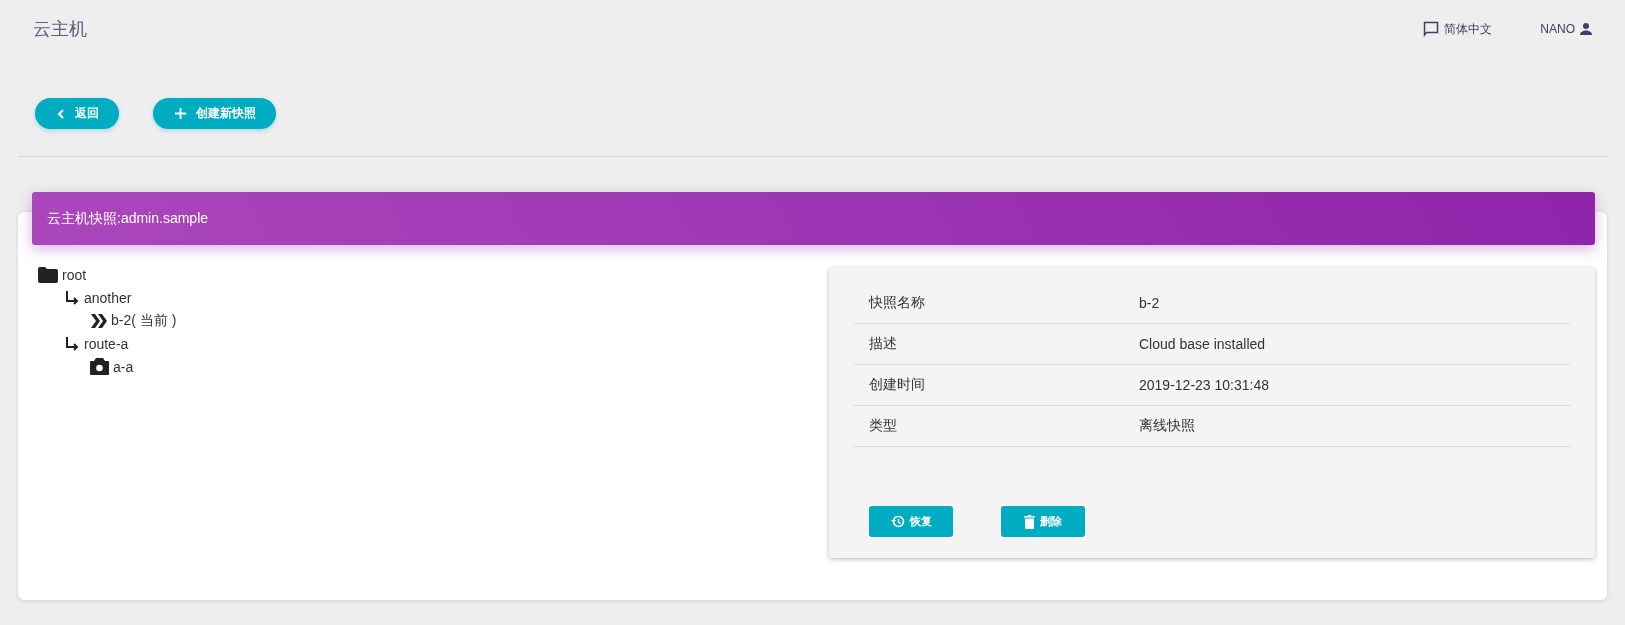 The width and height of the screenshot is (1625, 625). What do you see at coordinates (48, 274) in the screenshot?
I see `folder-icon` at bounding box center [48, 274].